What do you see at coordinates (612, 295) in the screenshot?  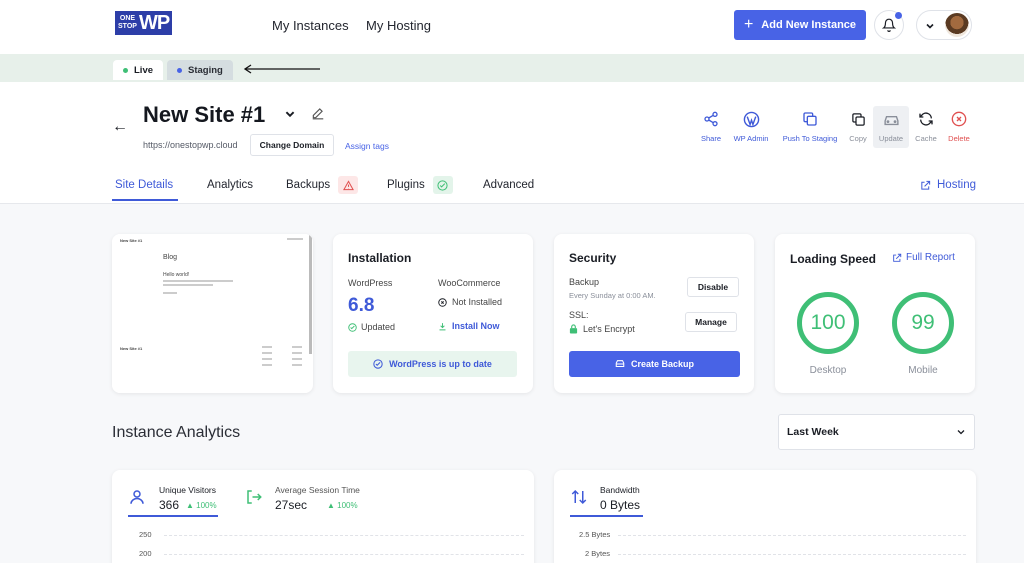 I see `backup-schedule: Every Sunday at 0:00 AM.` at bounding box center [612, 295].